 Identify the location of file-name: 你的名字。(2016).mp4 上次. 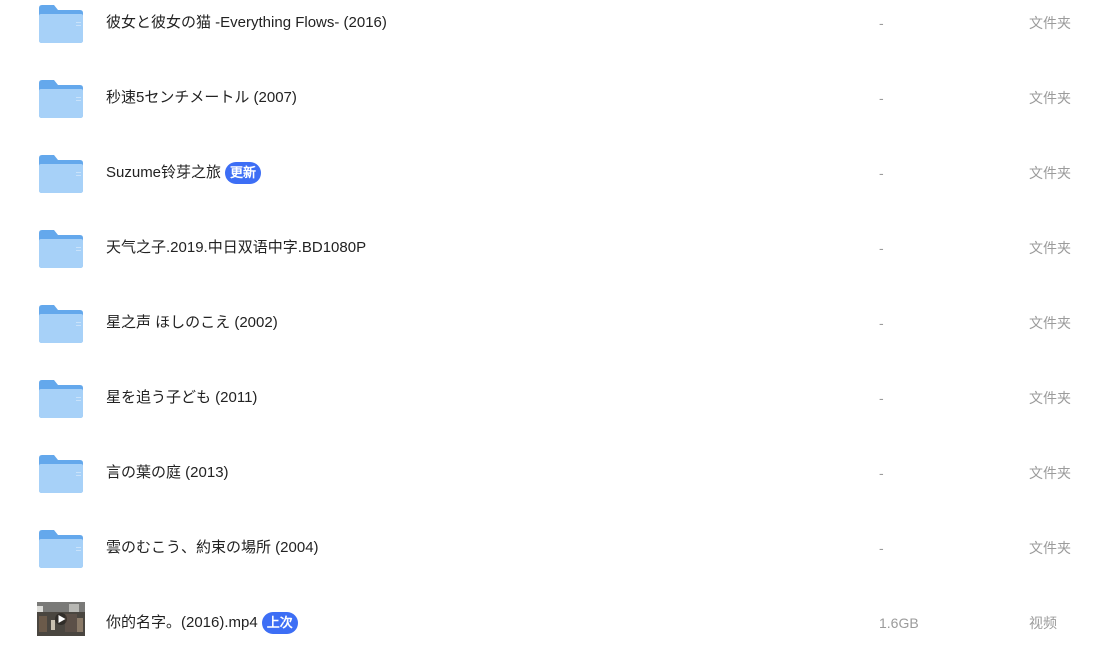
(202, 623).